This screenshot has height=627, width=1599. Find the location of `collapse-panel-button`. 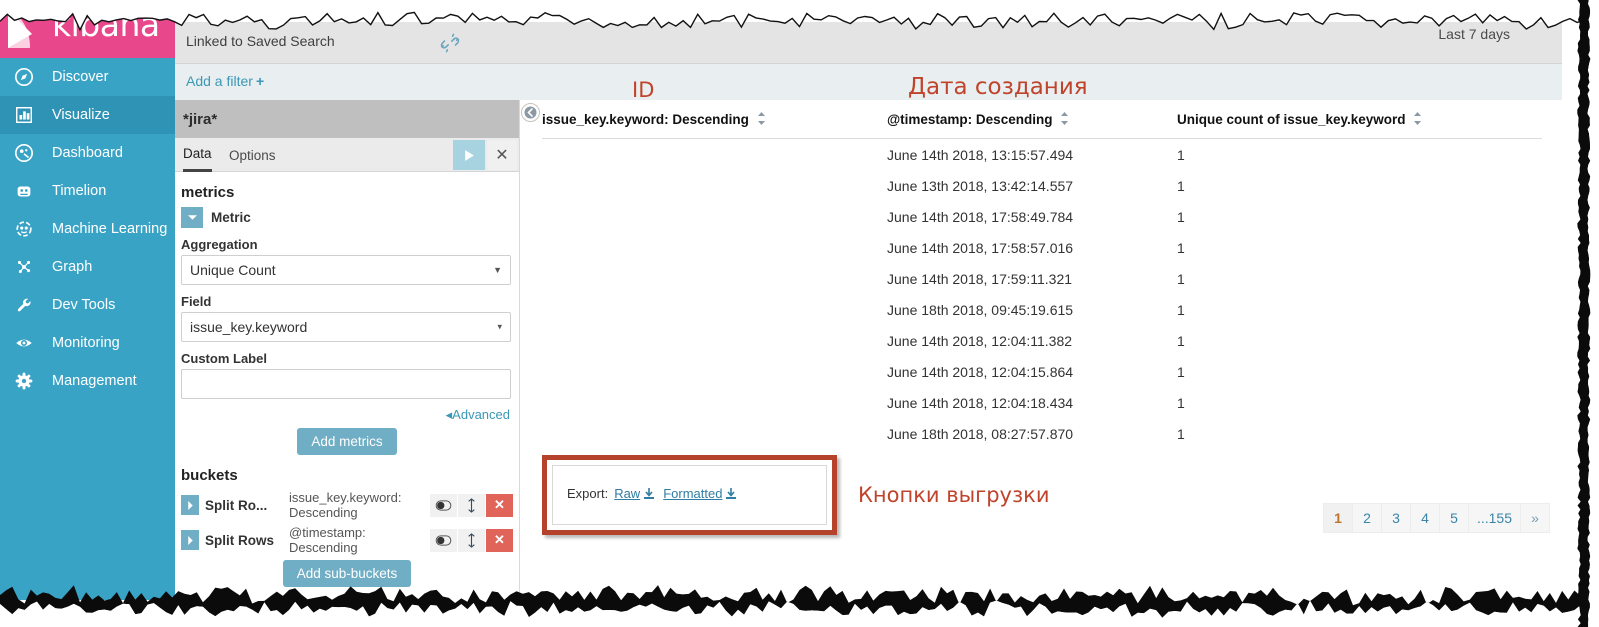

collapse-panel-button is located at coordinates (530, 112).